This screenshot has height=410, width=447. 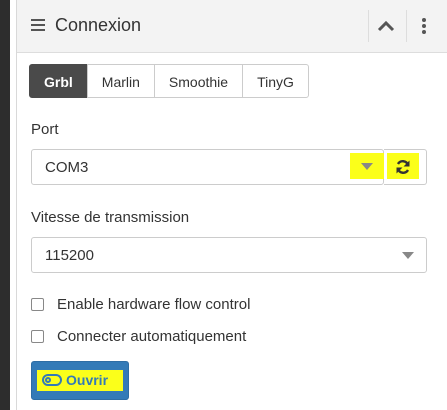 What do you see at coordinates (152, 336) in the screenshot?
I see `auto-connect-label: Connecter automatiquement` at bounding box center [152, 336].